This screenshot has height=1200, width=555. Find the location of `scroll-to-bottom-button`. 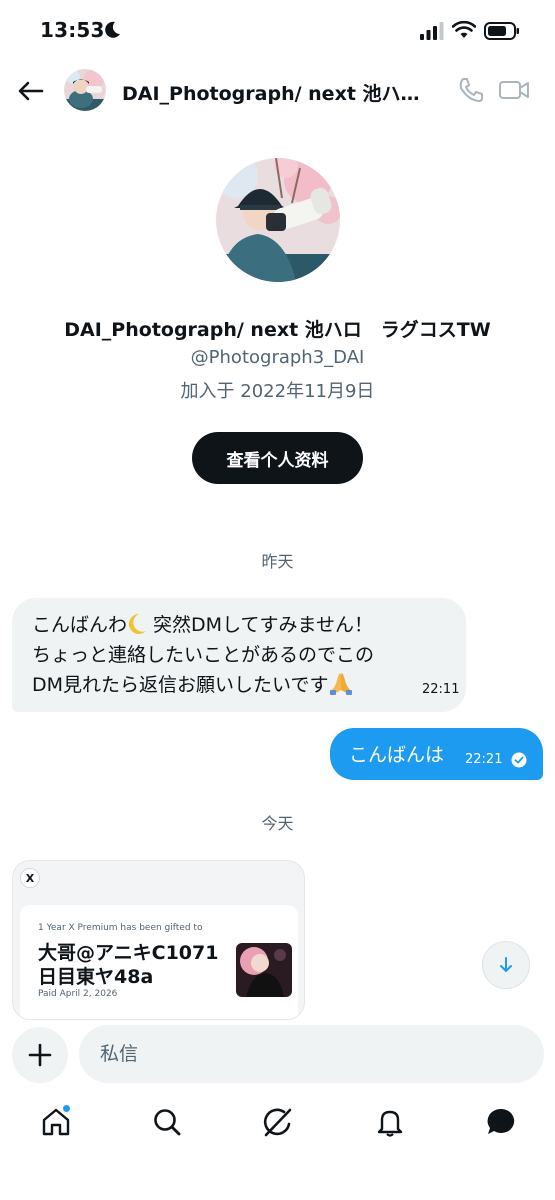

scroll-to-bottom-button is located at coordinates (506, 965).